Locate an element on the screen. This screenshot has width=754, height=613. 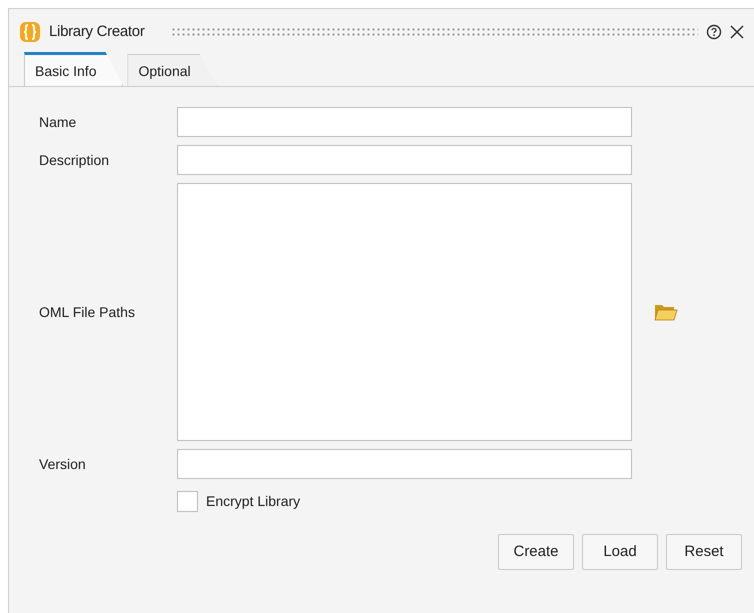
dialog-button: Reset is located at coordinates (704, 552).